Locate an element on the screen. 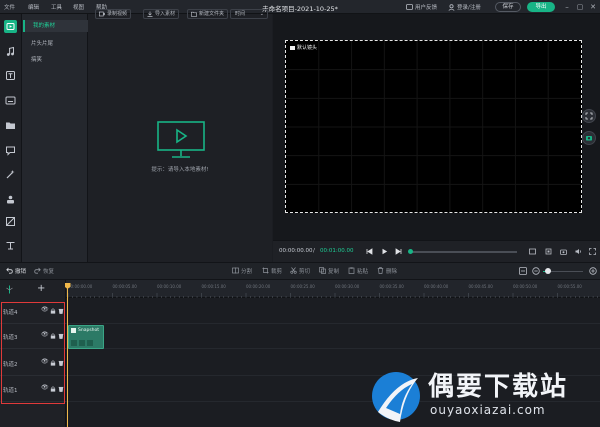 This screenshot has width=600, height=427. cut-label: 剪切 is located at coordinates (305, 272).